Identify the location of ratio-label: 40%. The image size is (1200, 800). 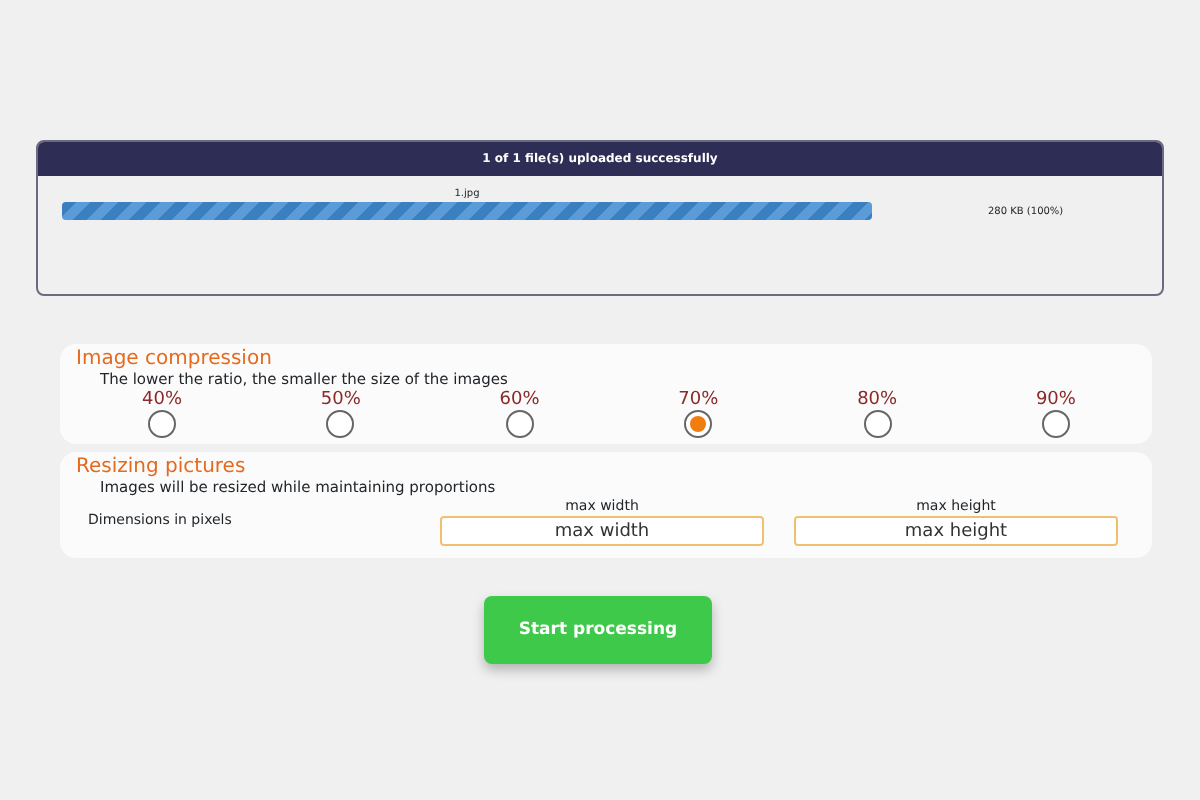
(162, 400).